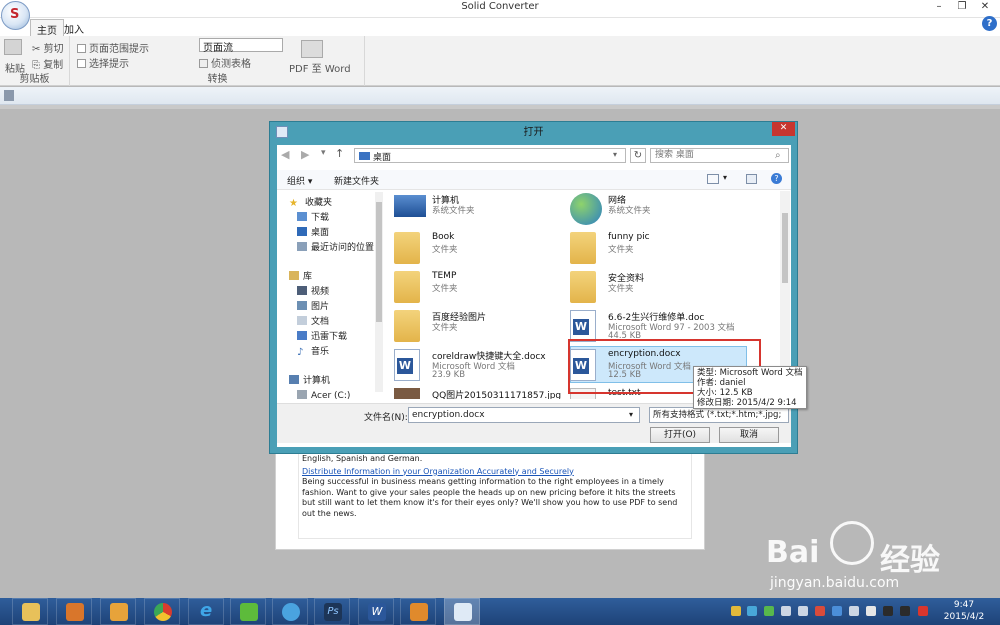 The image size is (1000, 625). Describe the element at coordinates (109, 64) in the screenshot. I see `select-prompt-label: 选择提示` at that location.